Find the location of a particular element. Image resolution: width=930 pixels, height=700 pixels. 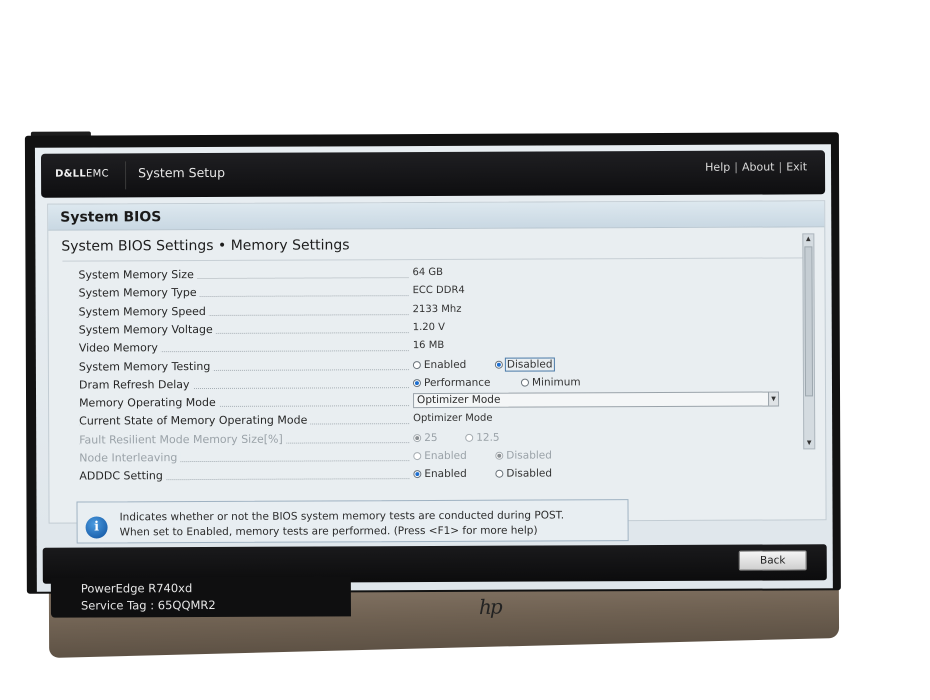

setting-label-text: ADDDC Setting is located at coordinates (122, 476).